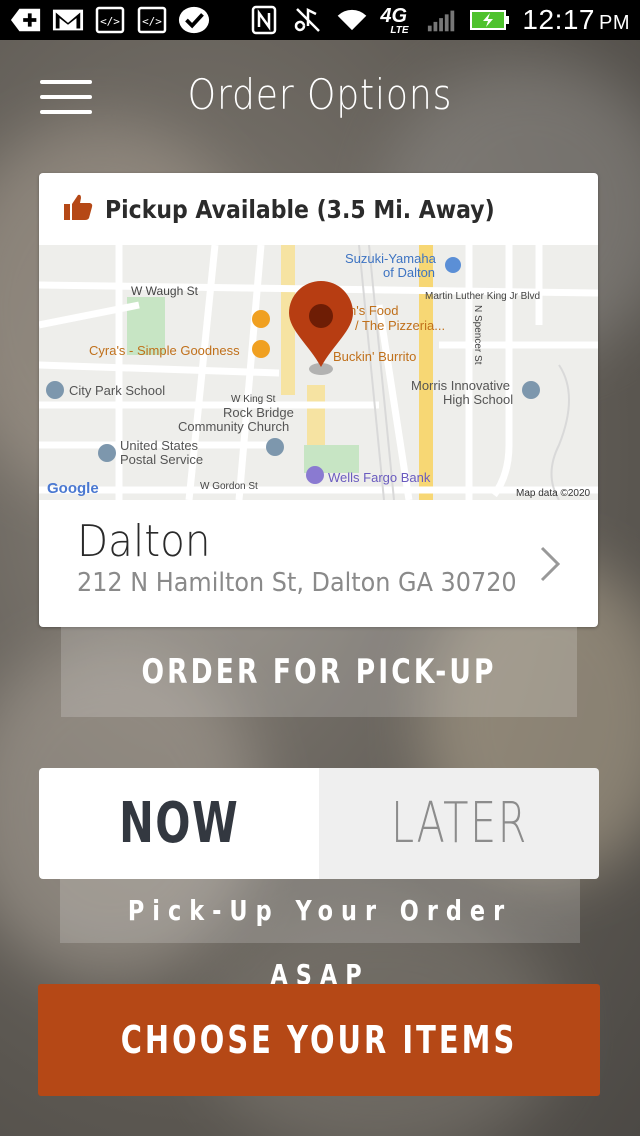 The height and width of the screenshot is (1136, 640). What do you see at coordinates (409, 272) in the screenshot?
I see `map-label-suzuki-2: of Dalton` at bounding box center [409, 272].